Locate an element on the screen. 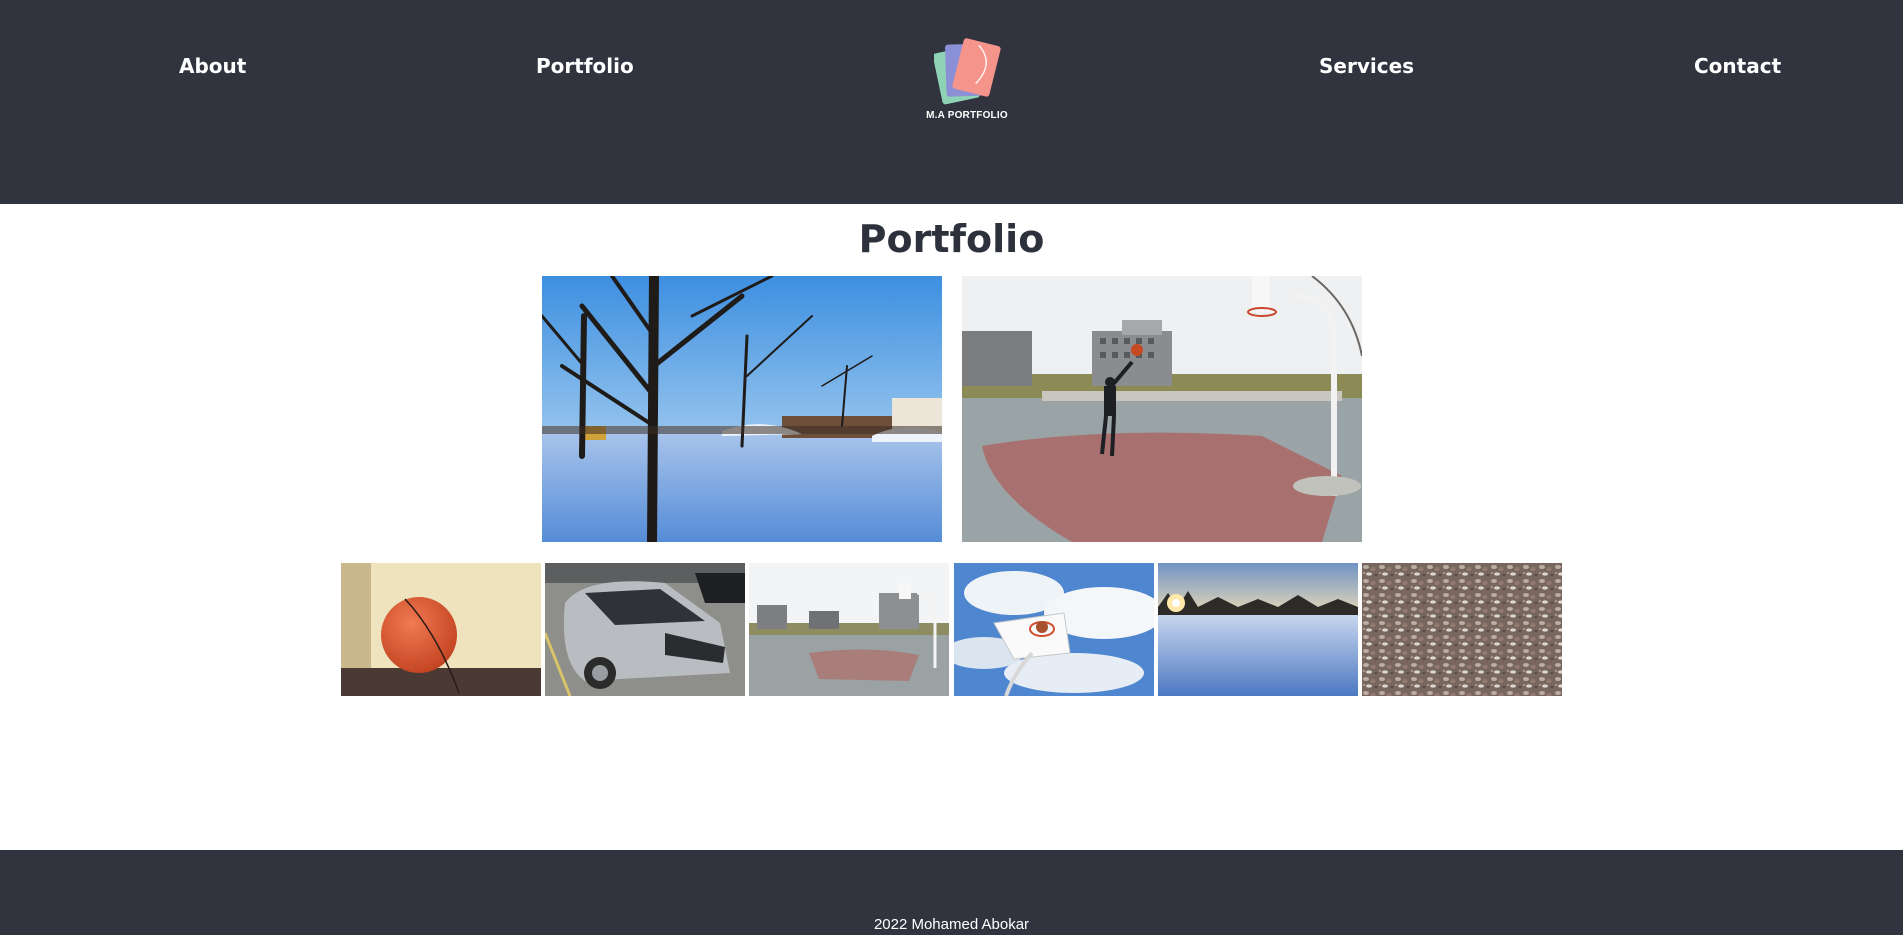 The image size is (1903, 935). thumbnail-silver-suv is located at coordinates (645, 629).